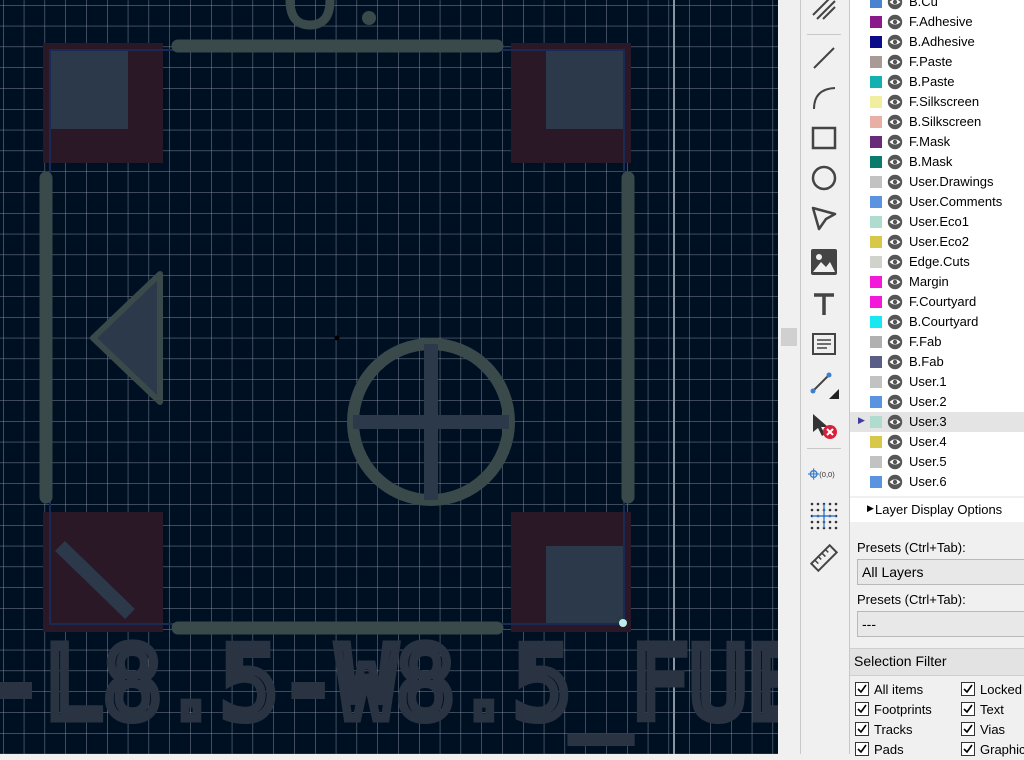  Describe the element at coordinates (824, 474) in the screenshot. I see `grid-origin-icon: (0,0)` at that location.